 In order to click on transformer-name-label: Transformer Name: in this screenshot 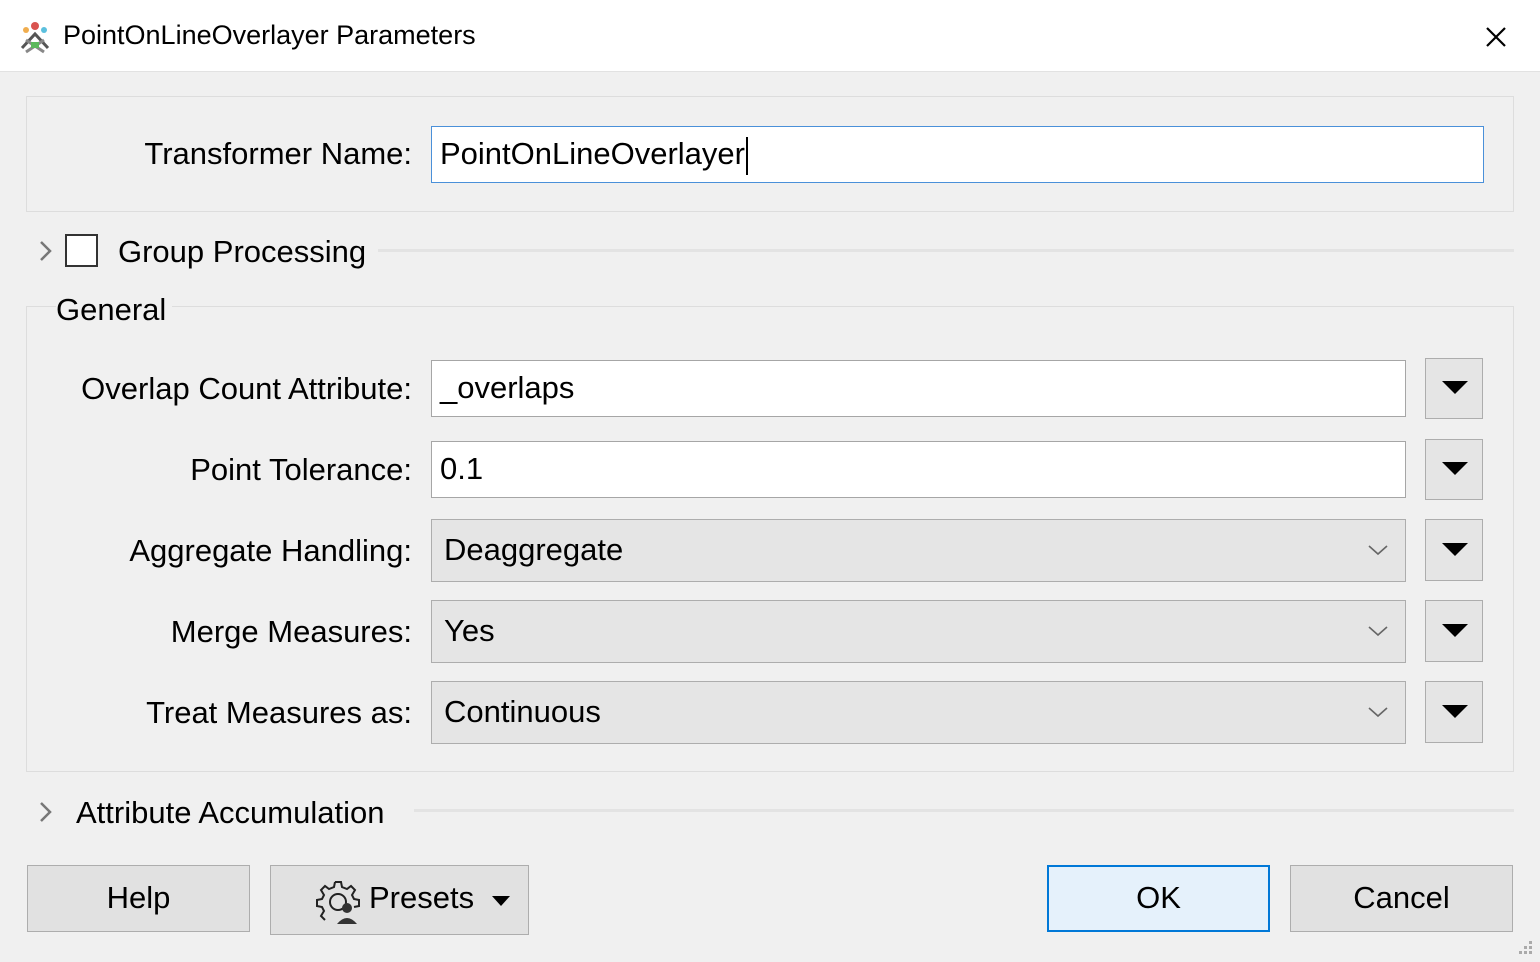, I will do `click(278, 153)`.